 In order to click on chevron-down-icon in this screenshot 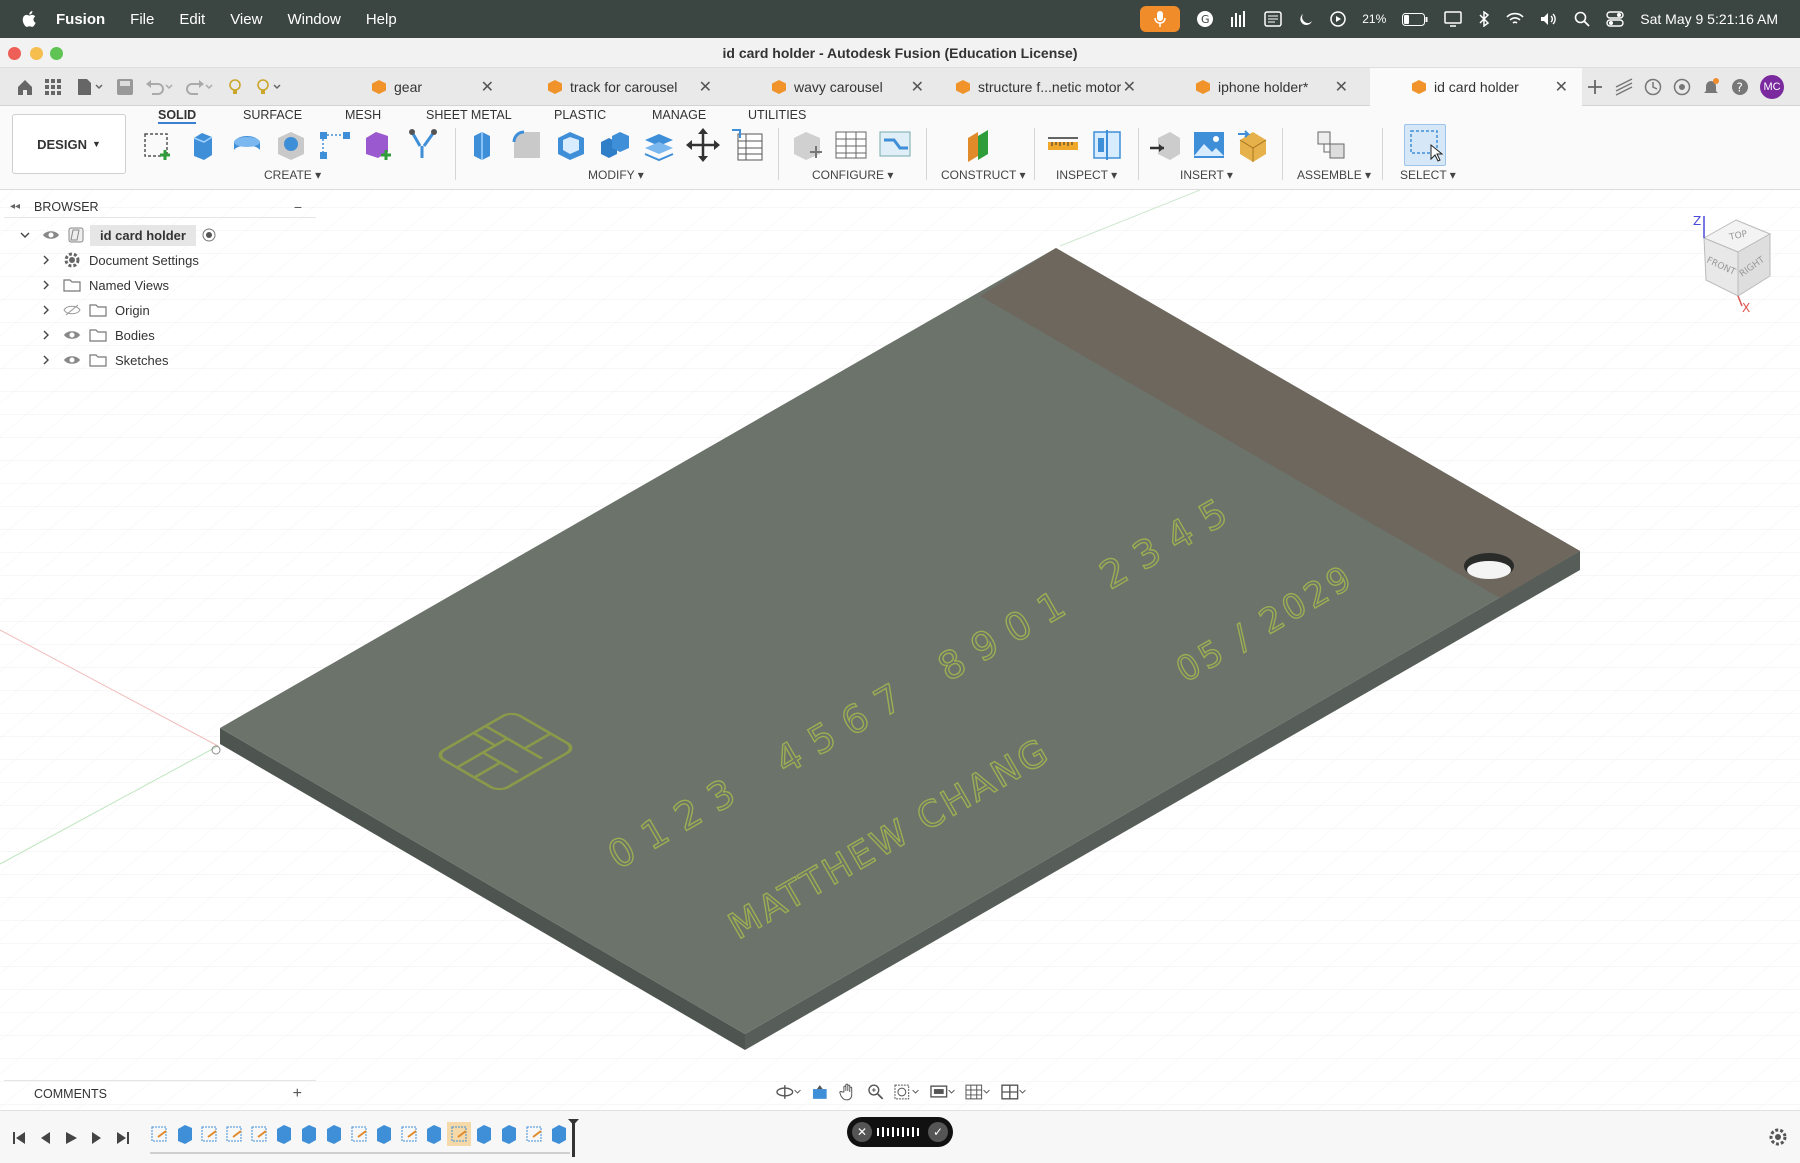, I will do `click(25, 235)`.